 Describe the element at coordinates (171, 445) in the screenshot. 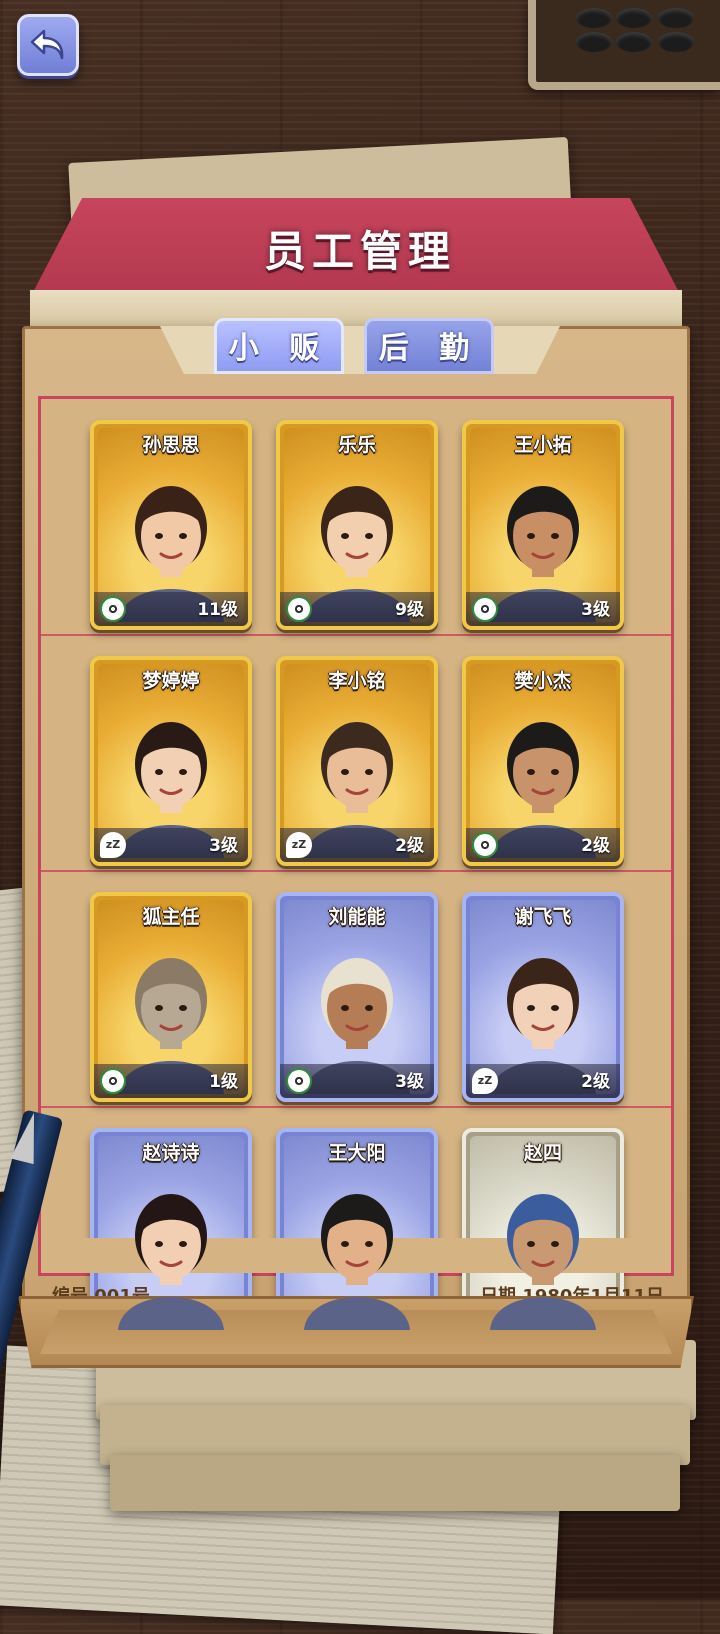

I see `employee-name: 孙思思` at that location.